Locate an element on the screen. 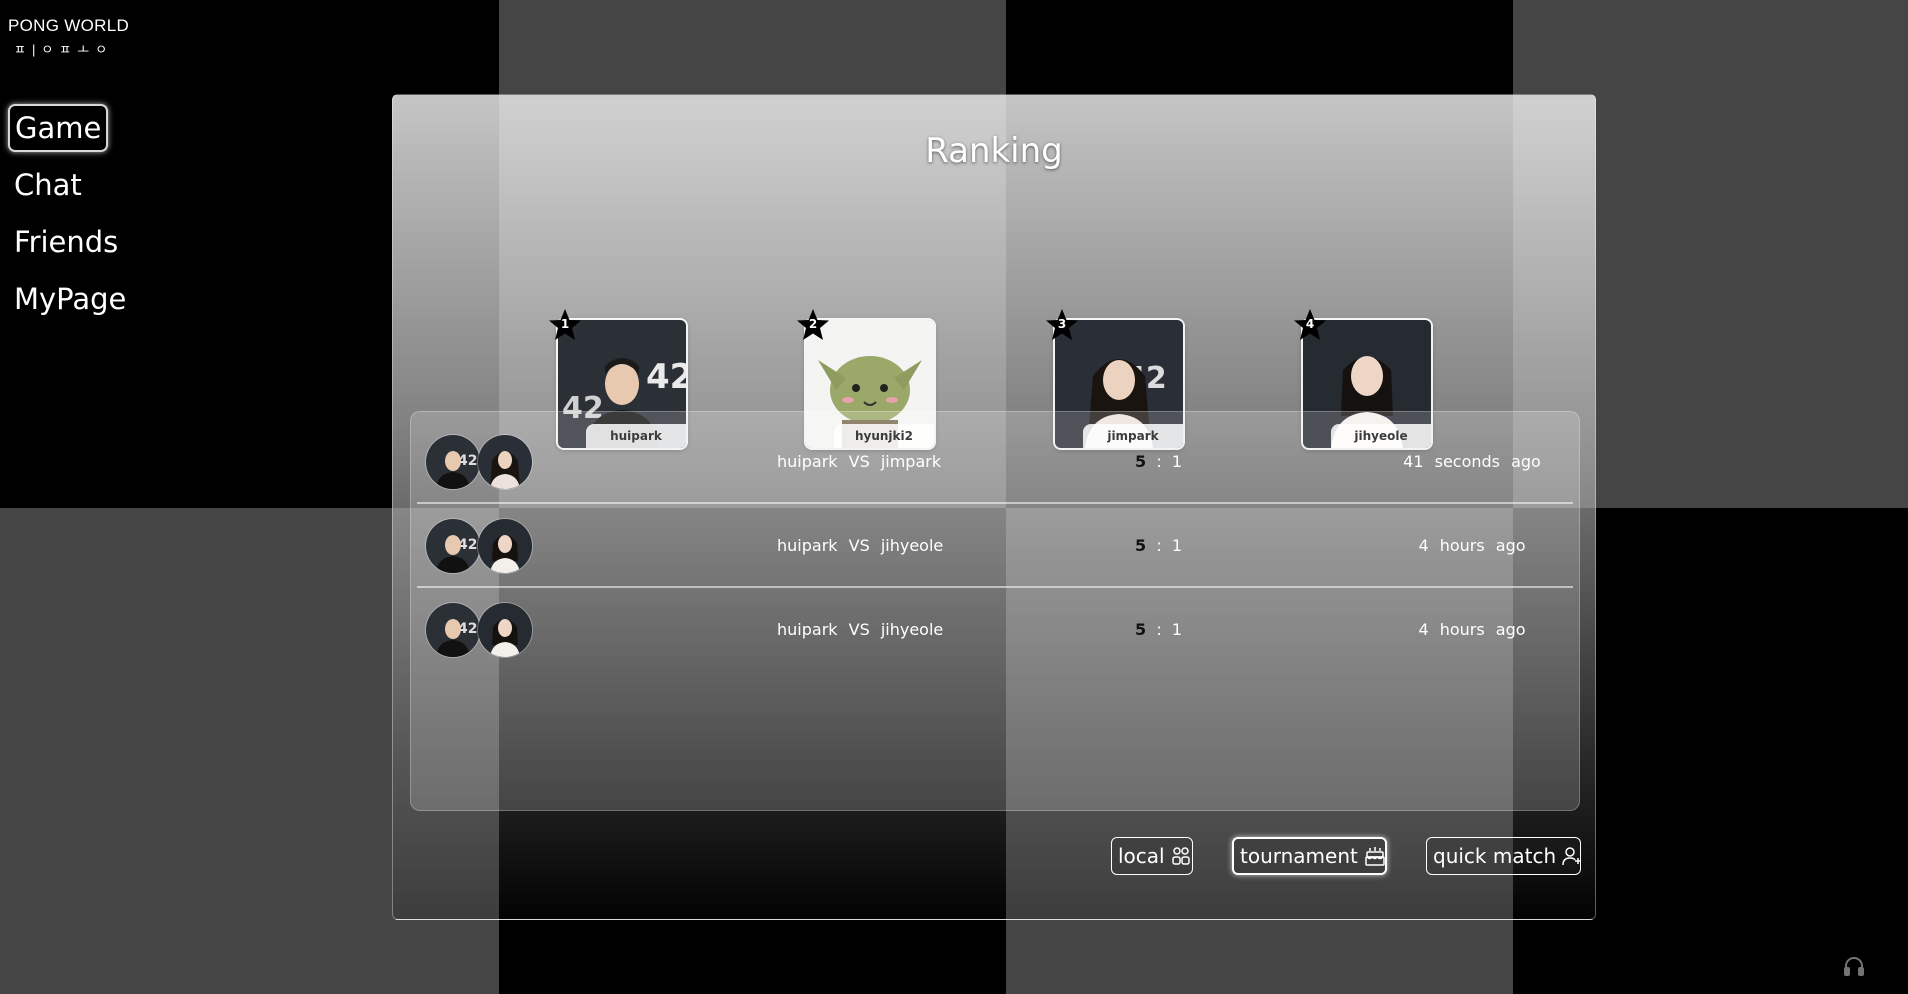 This screenshot has width=1908, height=994. main-nav: Game Chat Friends MyPage is located at coordinates (70, 218).